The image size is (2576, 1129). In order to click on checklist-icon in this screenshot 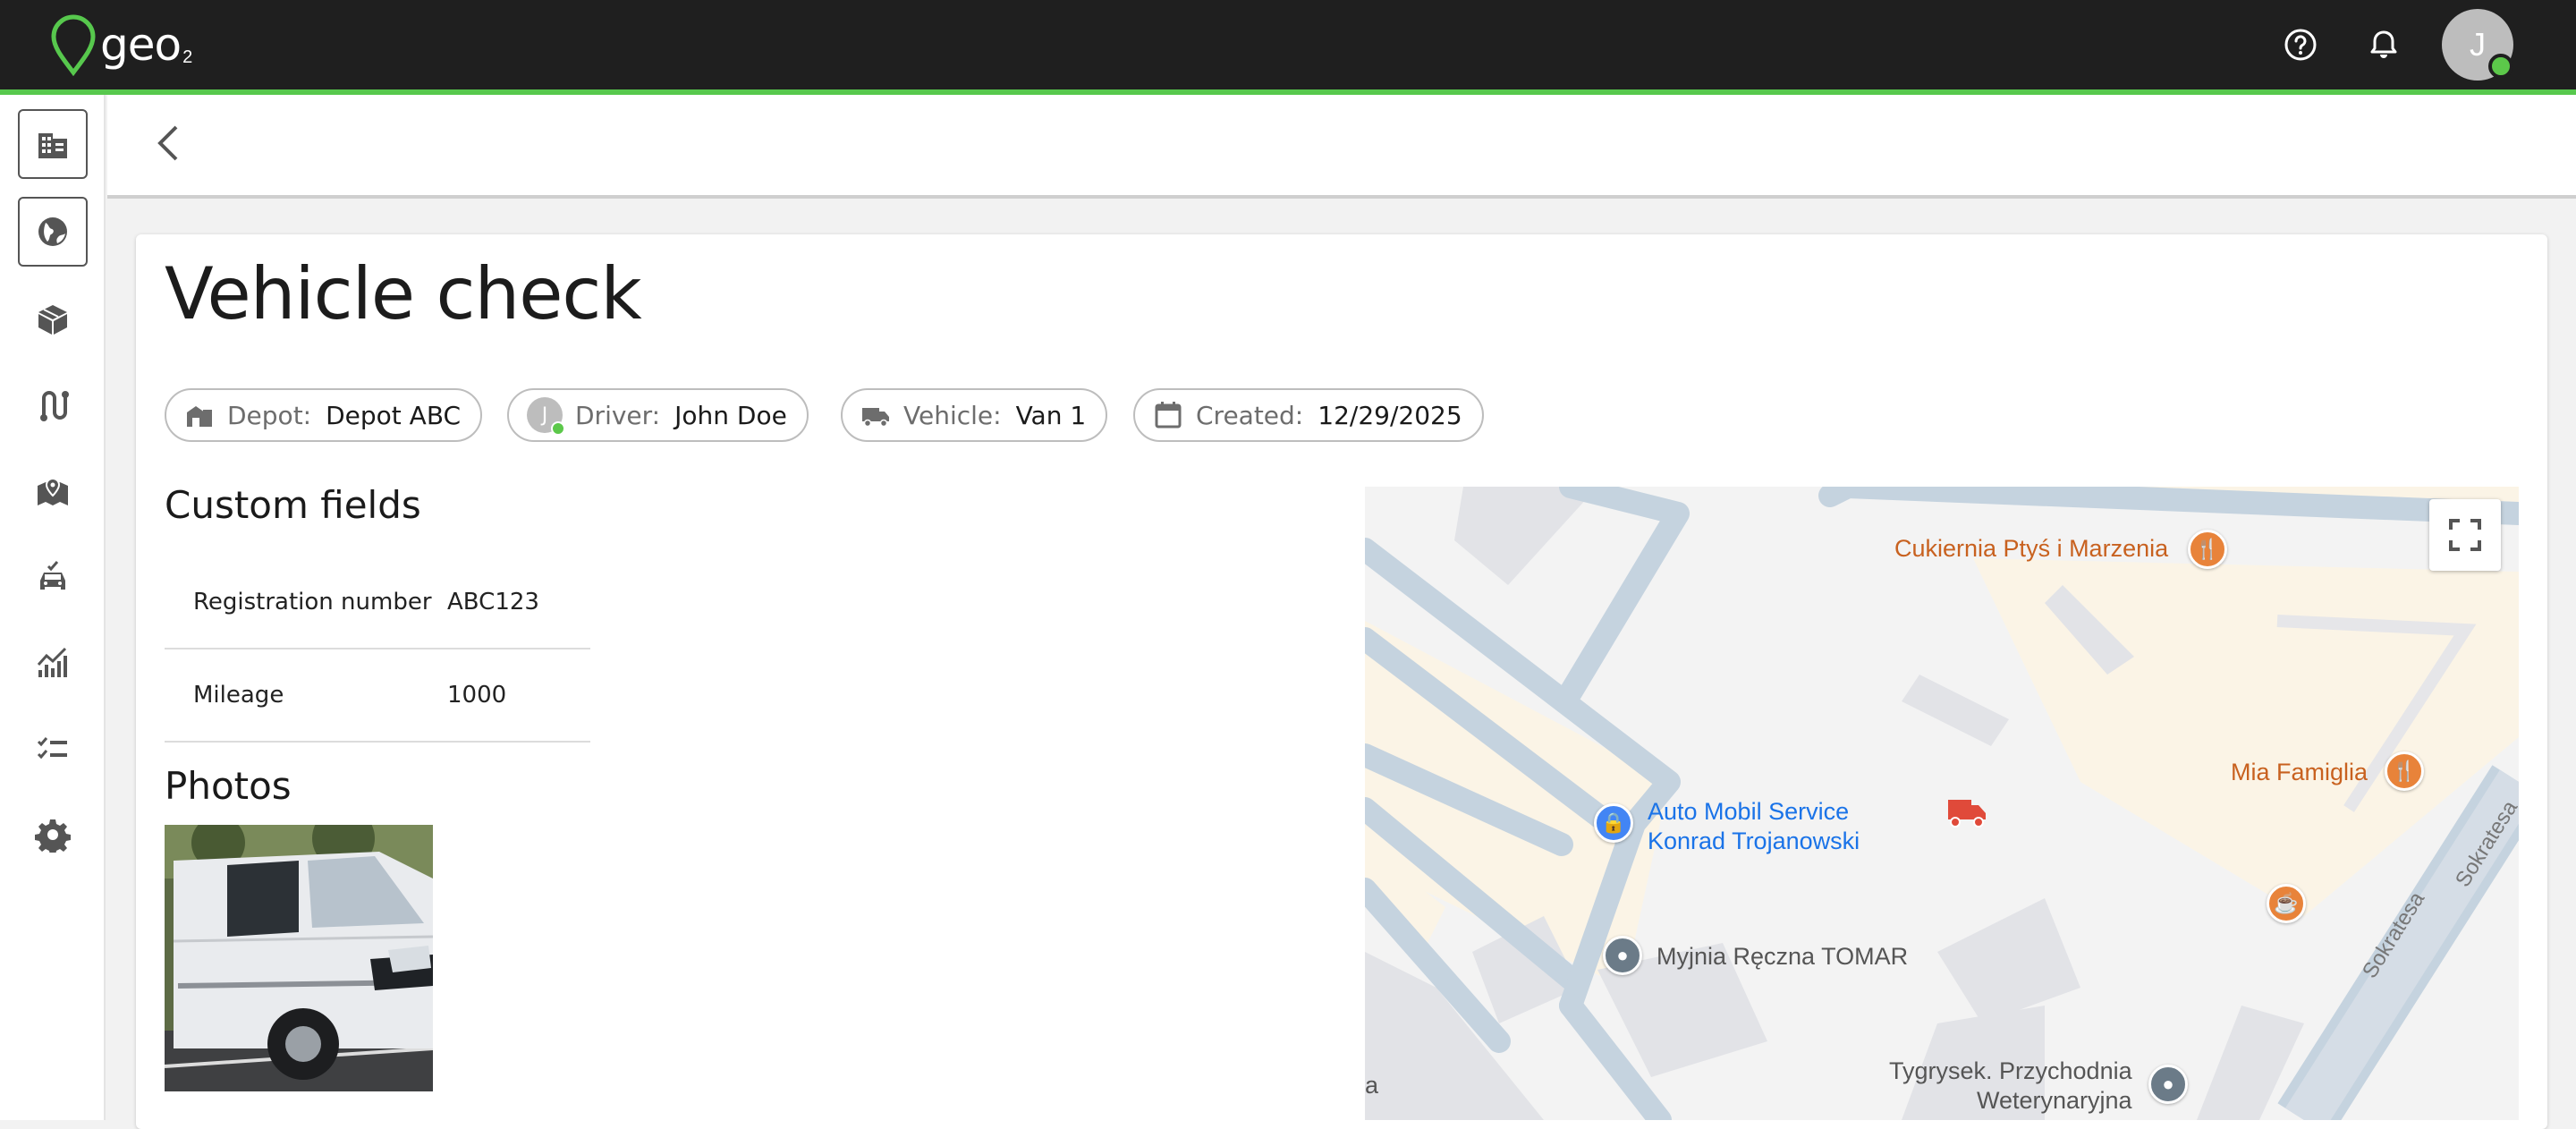, I will do `click(52, 749)`.